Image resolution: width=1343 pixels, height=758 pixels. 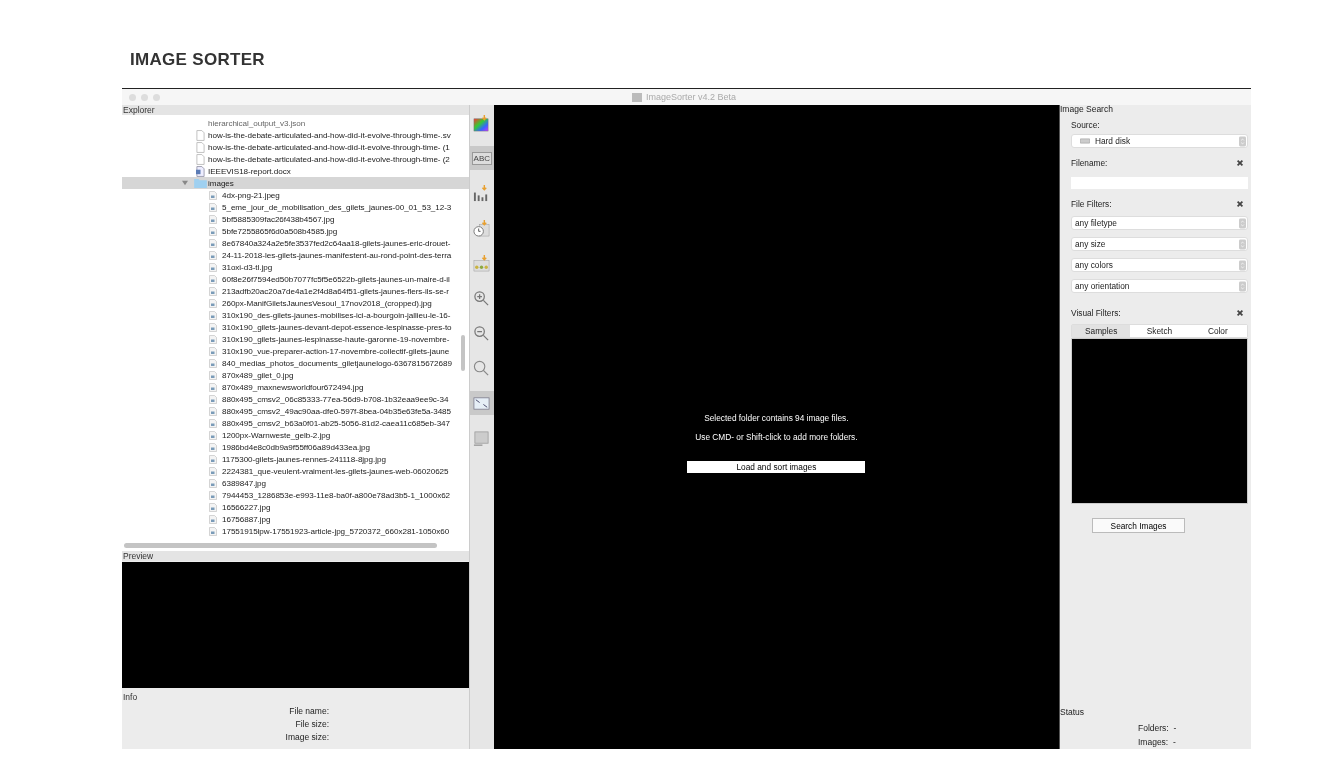 I want to click on panel-header: Image Search, so click(x=1087, y=109).